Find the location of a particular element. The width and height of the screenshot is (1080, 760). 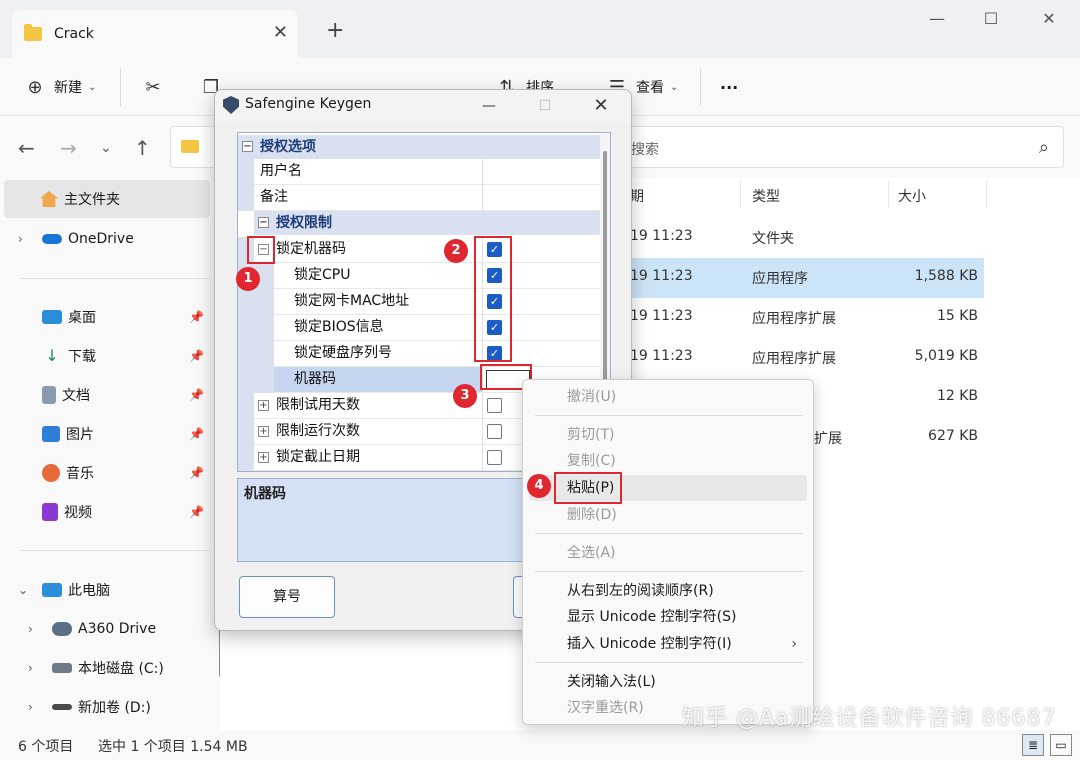

nav-item-downloads: ↓ 下载 📌 is located at coordinates (105, 356).